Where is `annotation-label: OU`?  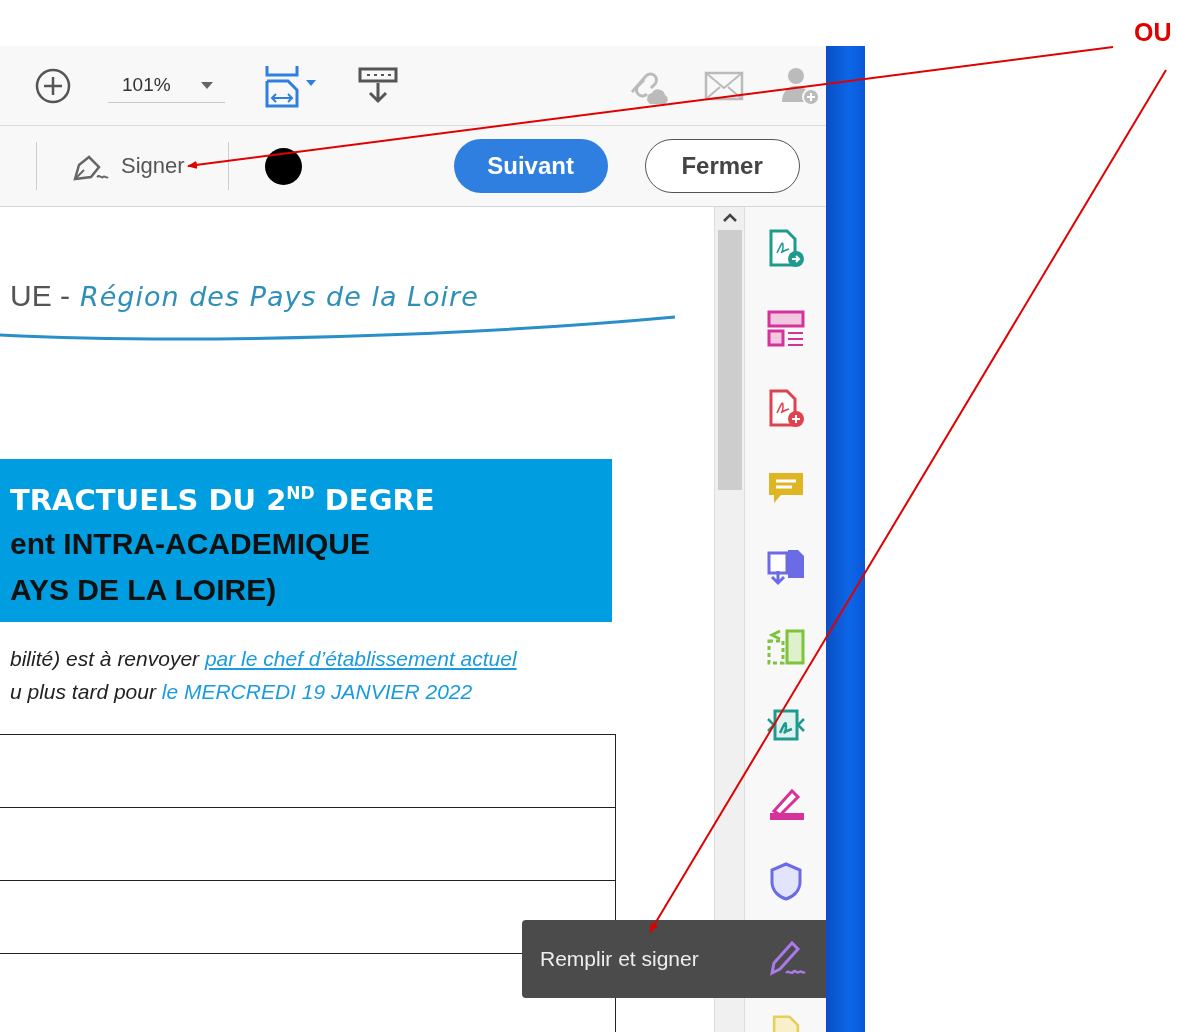
annotation-label: OU is located at coordinates (1153, 32).